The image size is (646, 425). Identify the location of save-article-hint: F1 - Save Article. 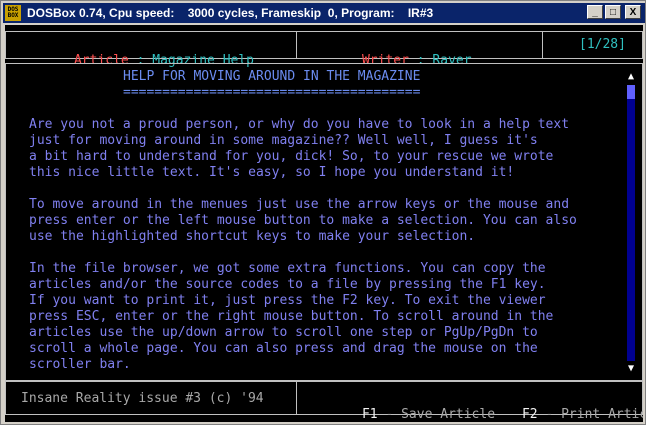
(405, 406).